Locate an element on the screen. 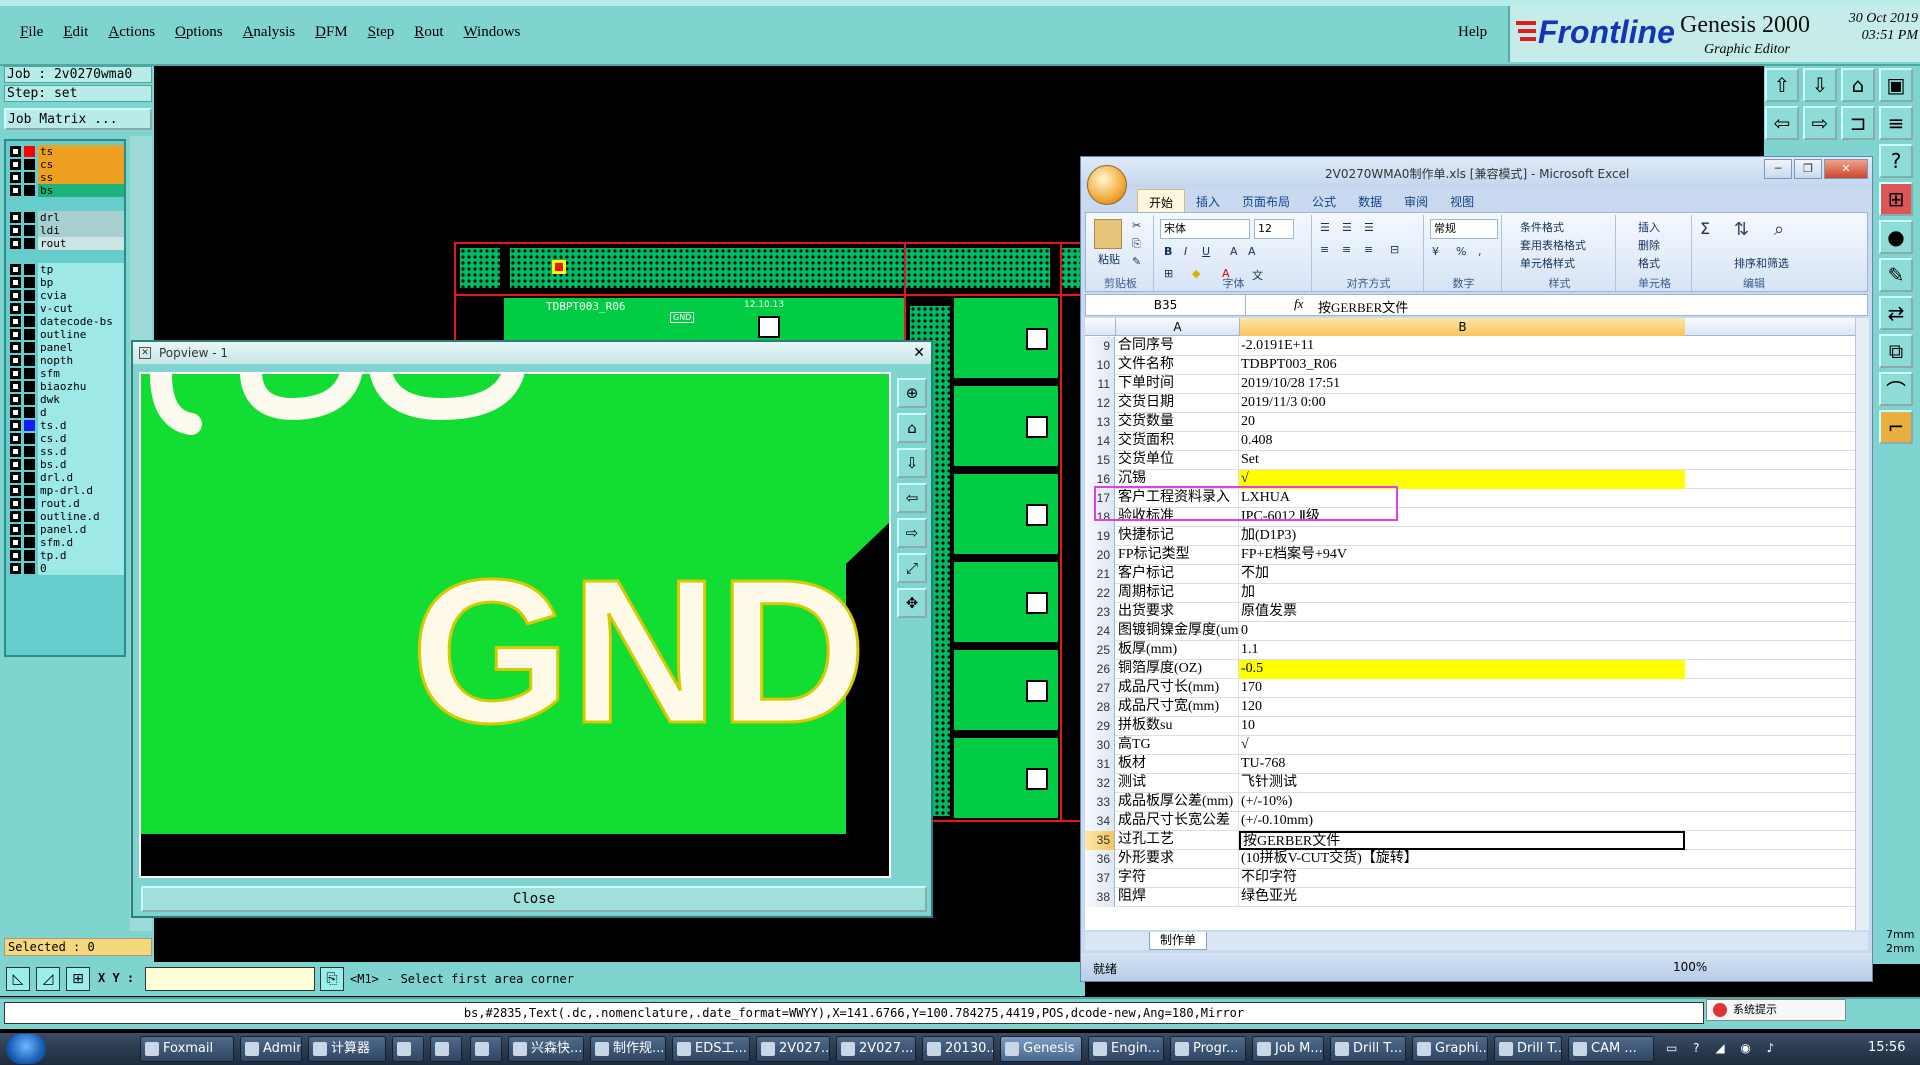 Image resolution: width=1920 pixels, height=1065 pixels. align-left-icon: ≡ is located at coordinates (1324, 249).